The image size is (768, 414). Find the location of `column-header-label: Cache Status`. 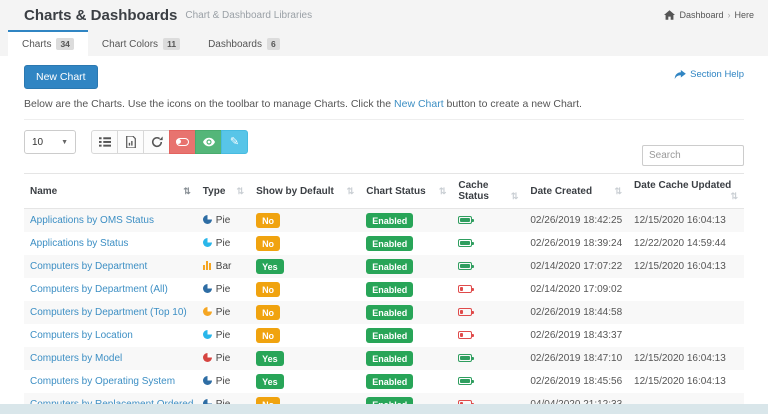

column-header-label: Cache Status is located at coordinates (473, 191).